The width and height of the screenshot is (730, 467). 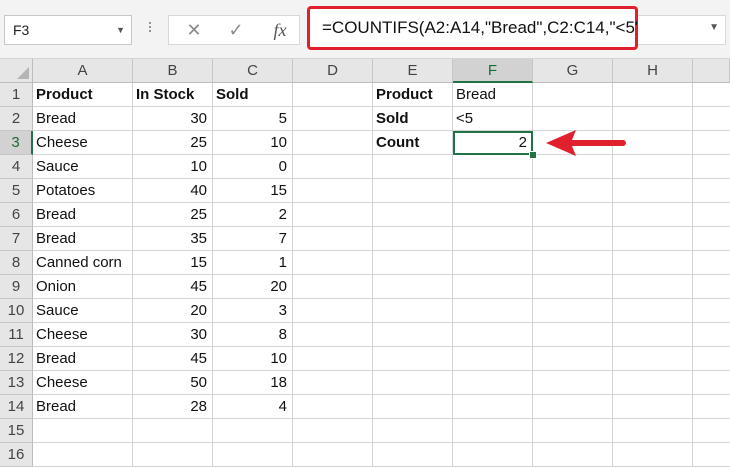 What do you see at coordinates (333, 191) in the screenshot?
I see `cell-d5` at bounding box center [333, 191].